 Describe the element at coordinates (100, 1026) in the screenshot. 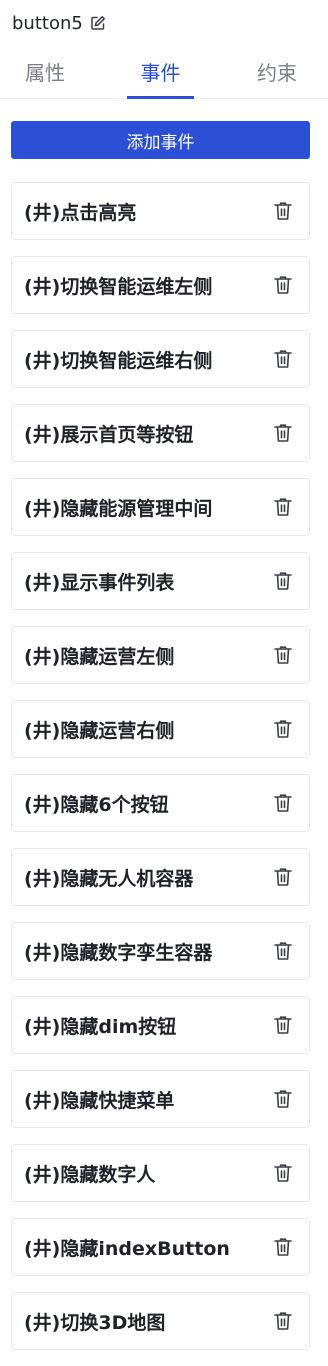

I see `event-label: (井)隐藏dim按钮` at that location.